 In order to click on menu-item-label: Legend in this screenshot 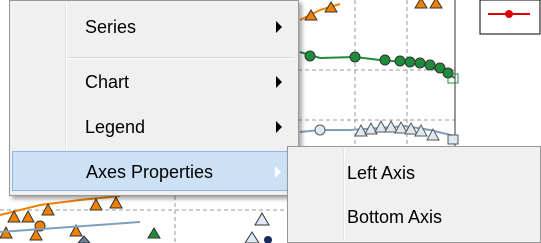, I will do `click(115, 127)`.